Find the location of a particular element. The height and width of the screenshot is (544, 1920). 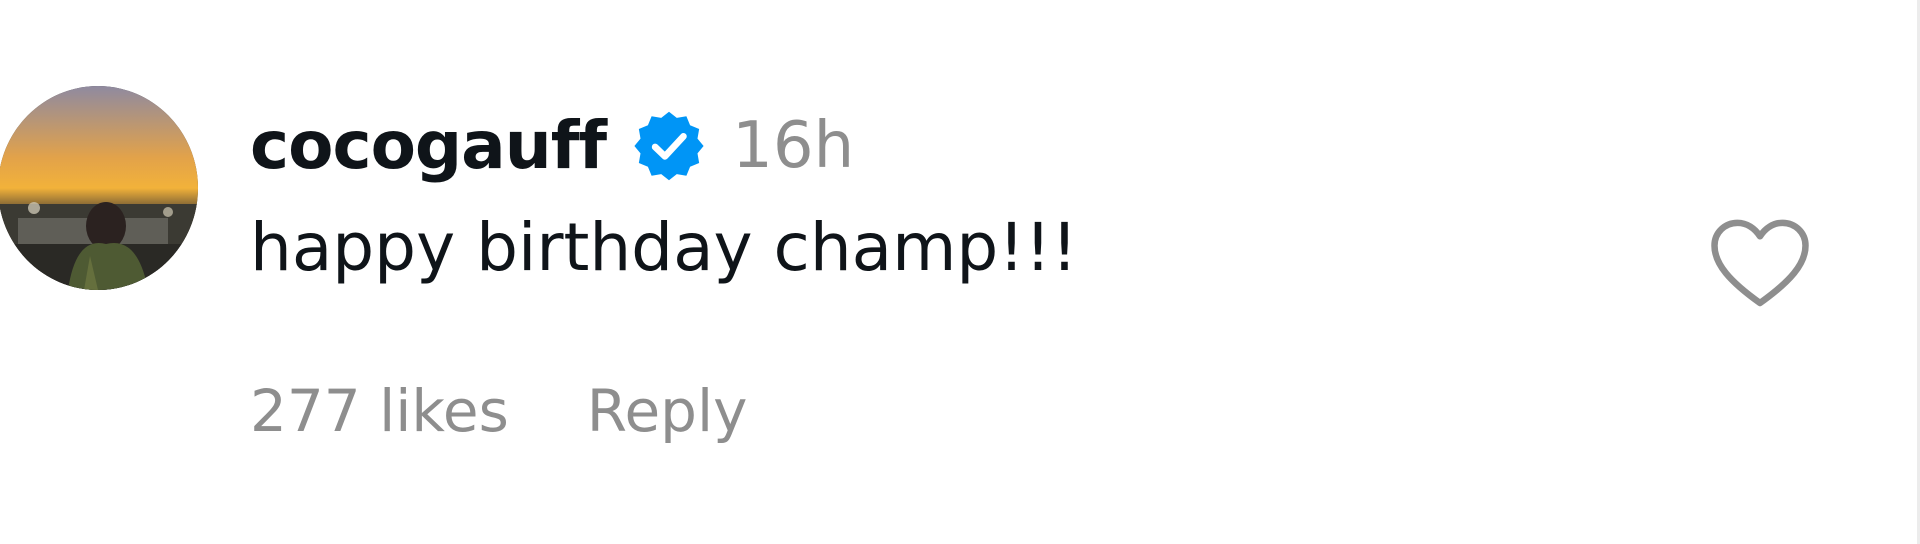

heart-outline-icon is located at coordinates (1760, 263).